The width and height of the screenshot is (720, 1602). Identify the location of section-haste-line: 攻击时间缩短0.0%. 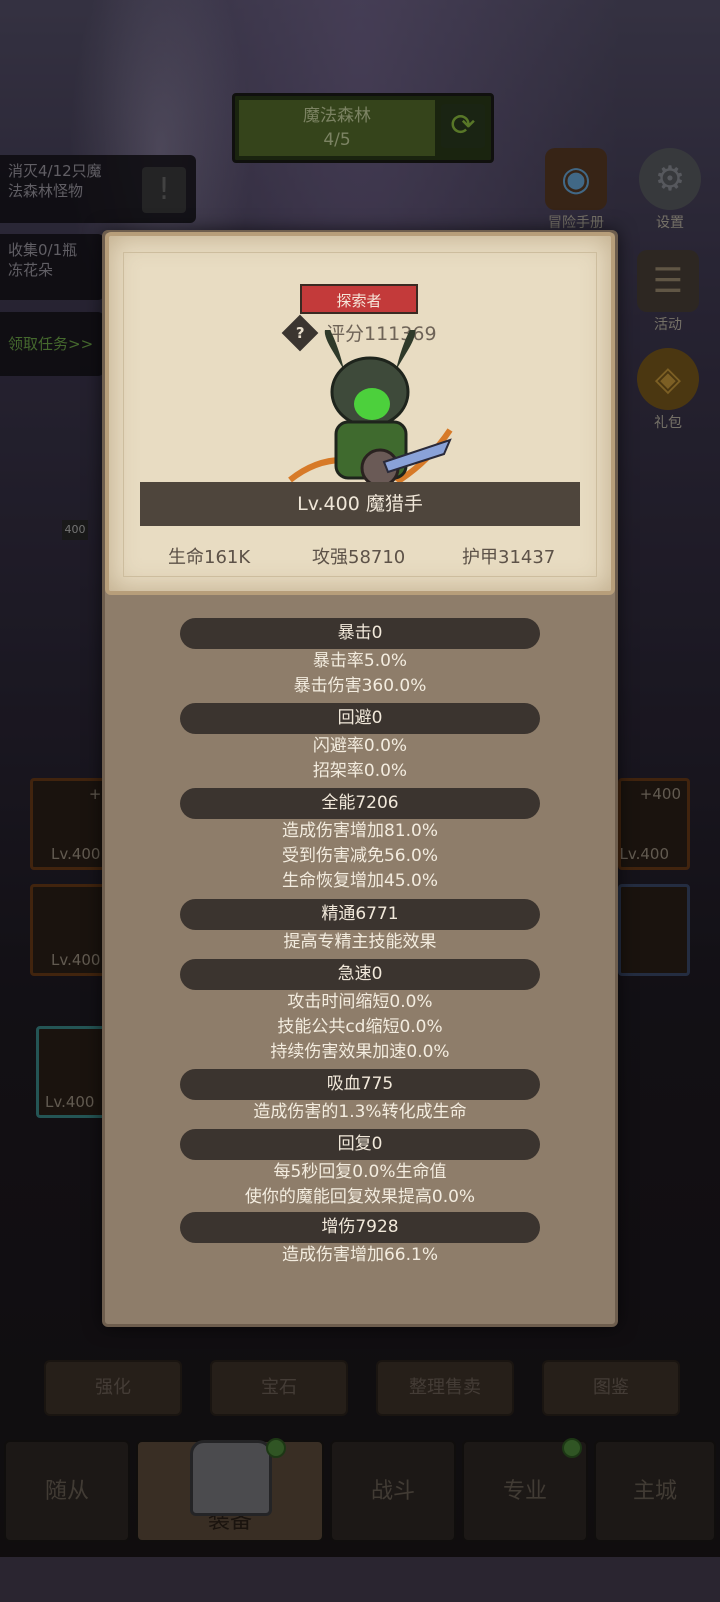
(360, 1002).